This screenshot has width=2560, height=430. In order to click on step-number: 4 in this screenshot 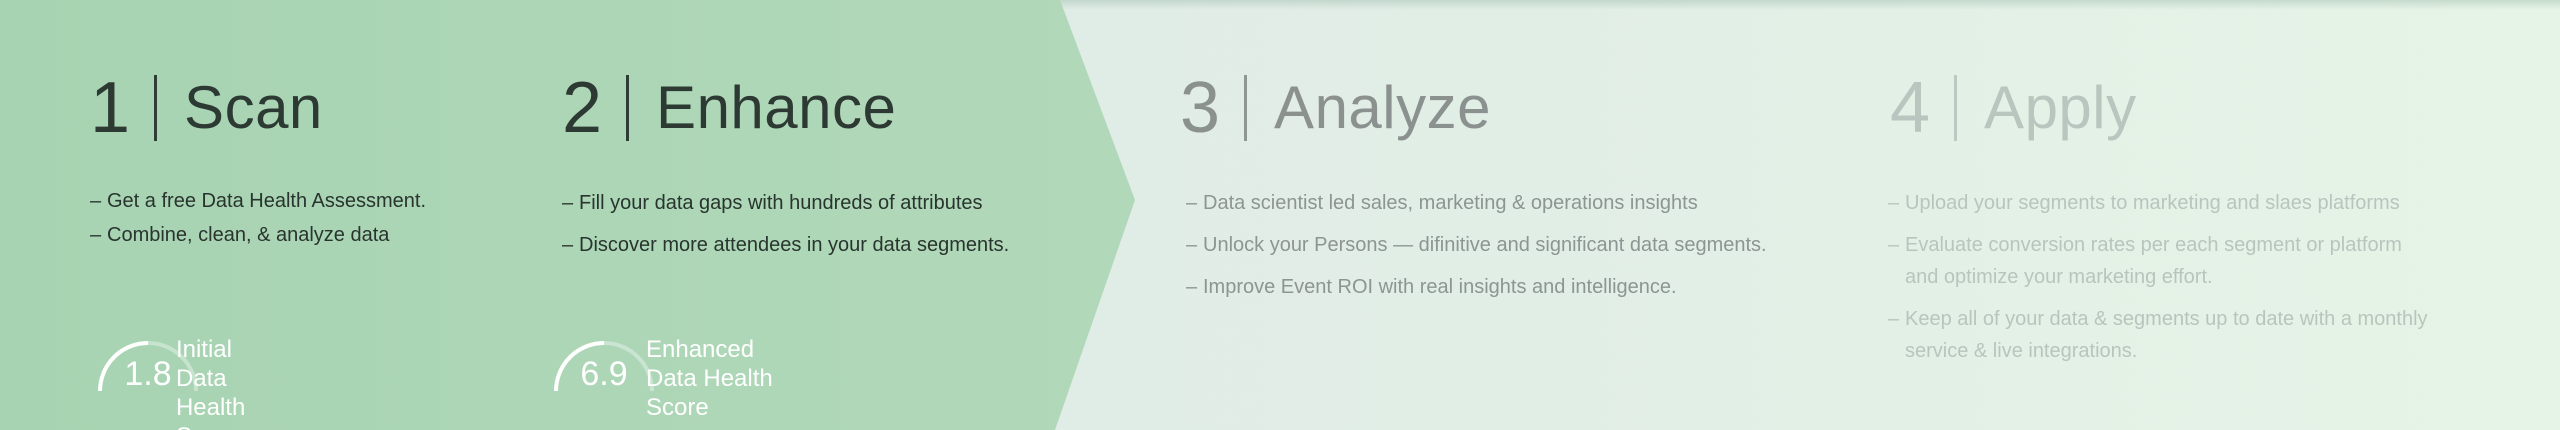, I will do `click(1910, 108)`.